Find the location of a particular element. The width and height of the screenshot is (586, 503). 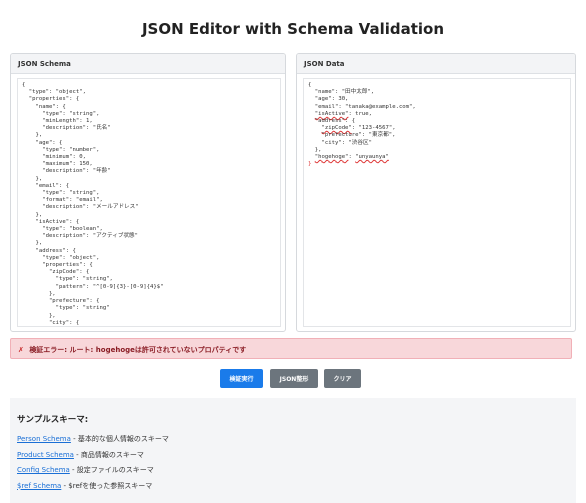

data-code-line: "age": 30, is located at coordinates (437, 99).